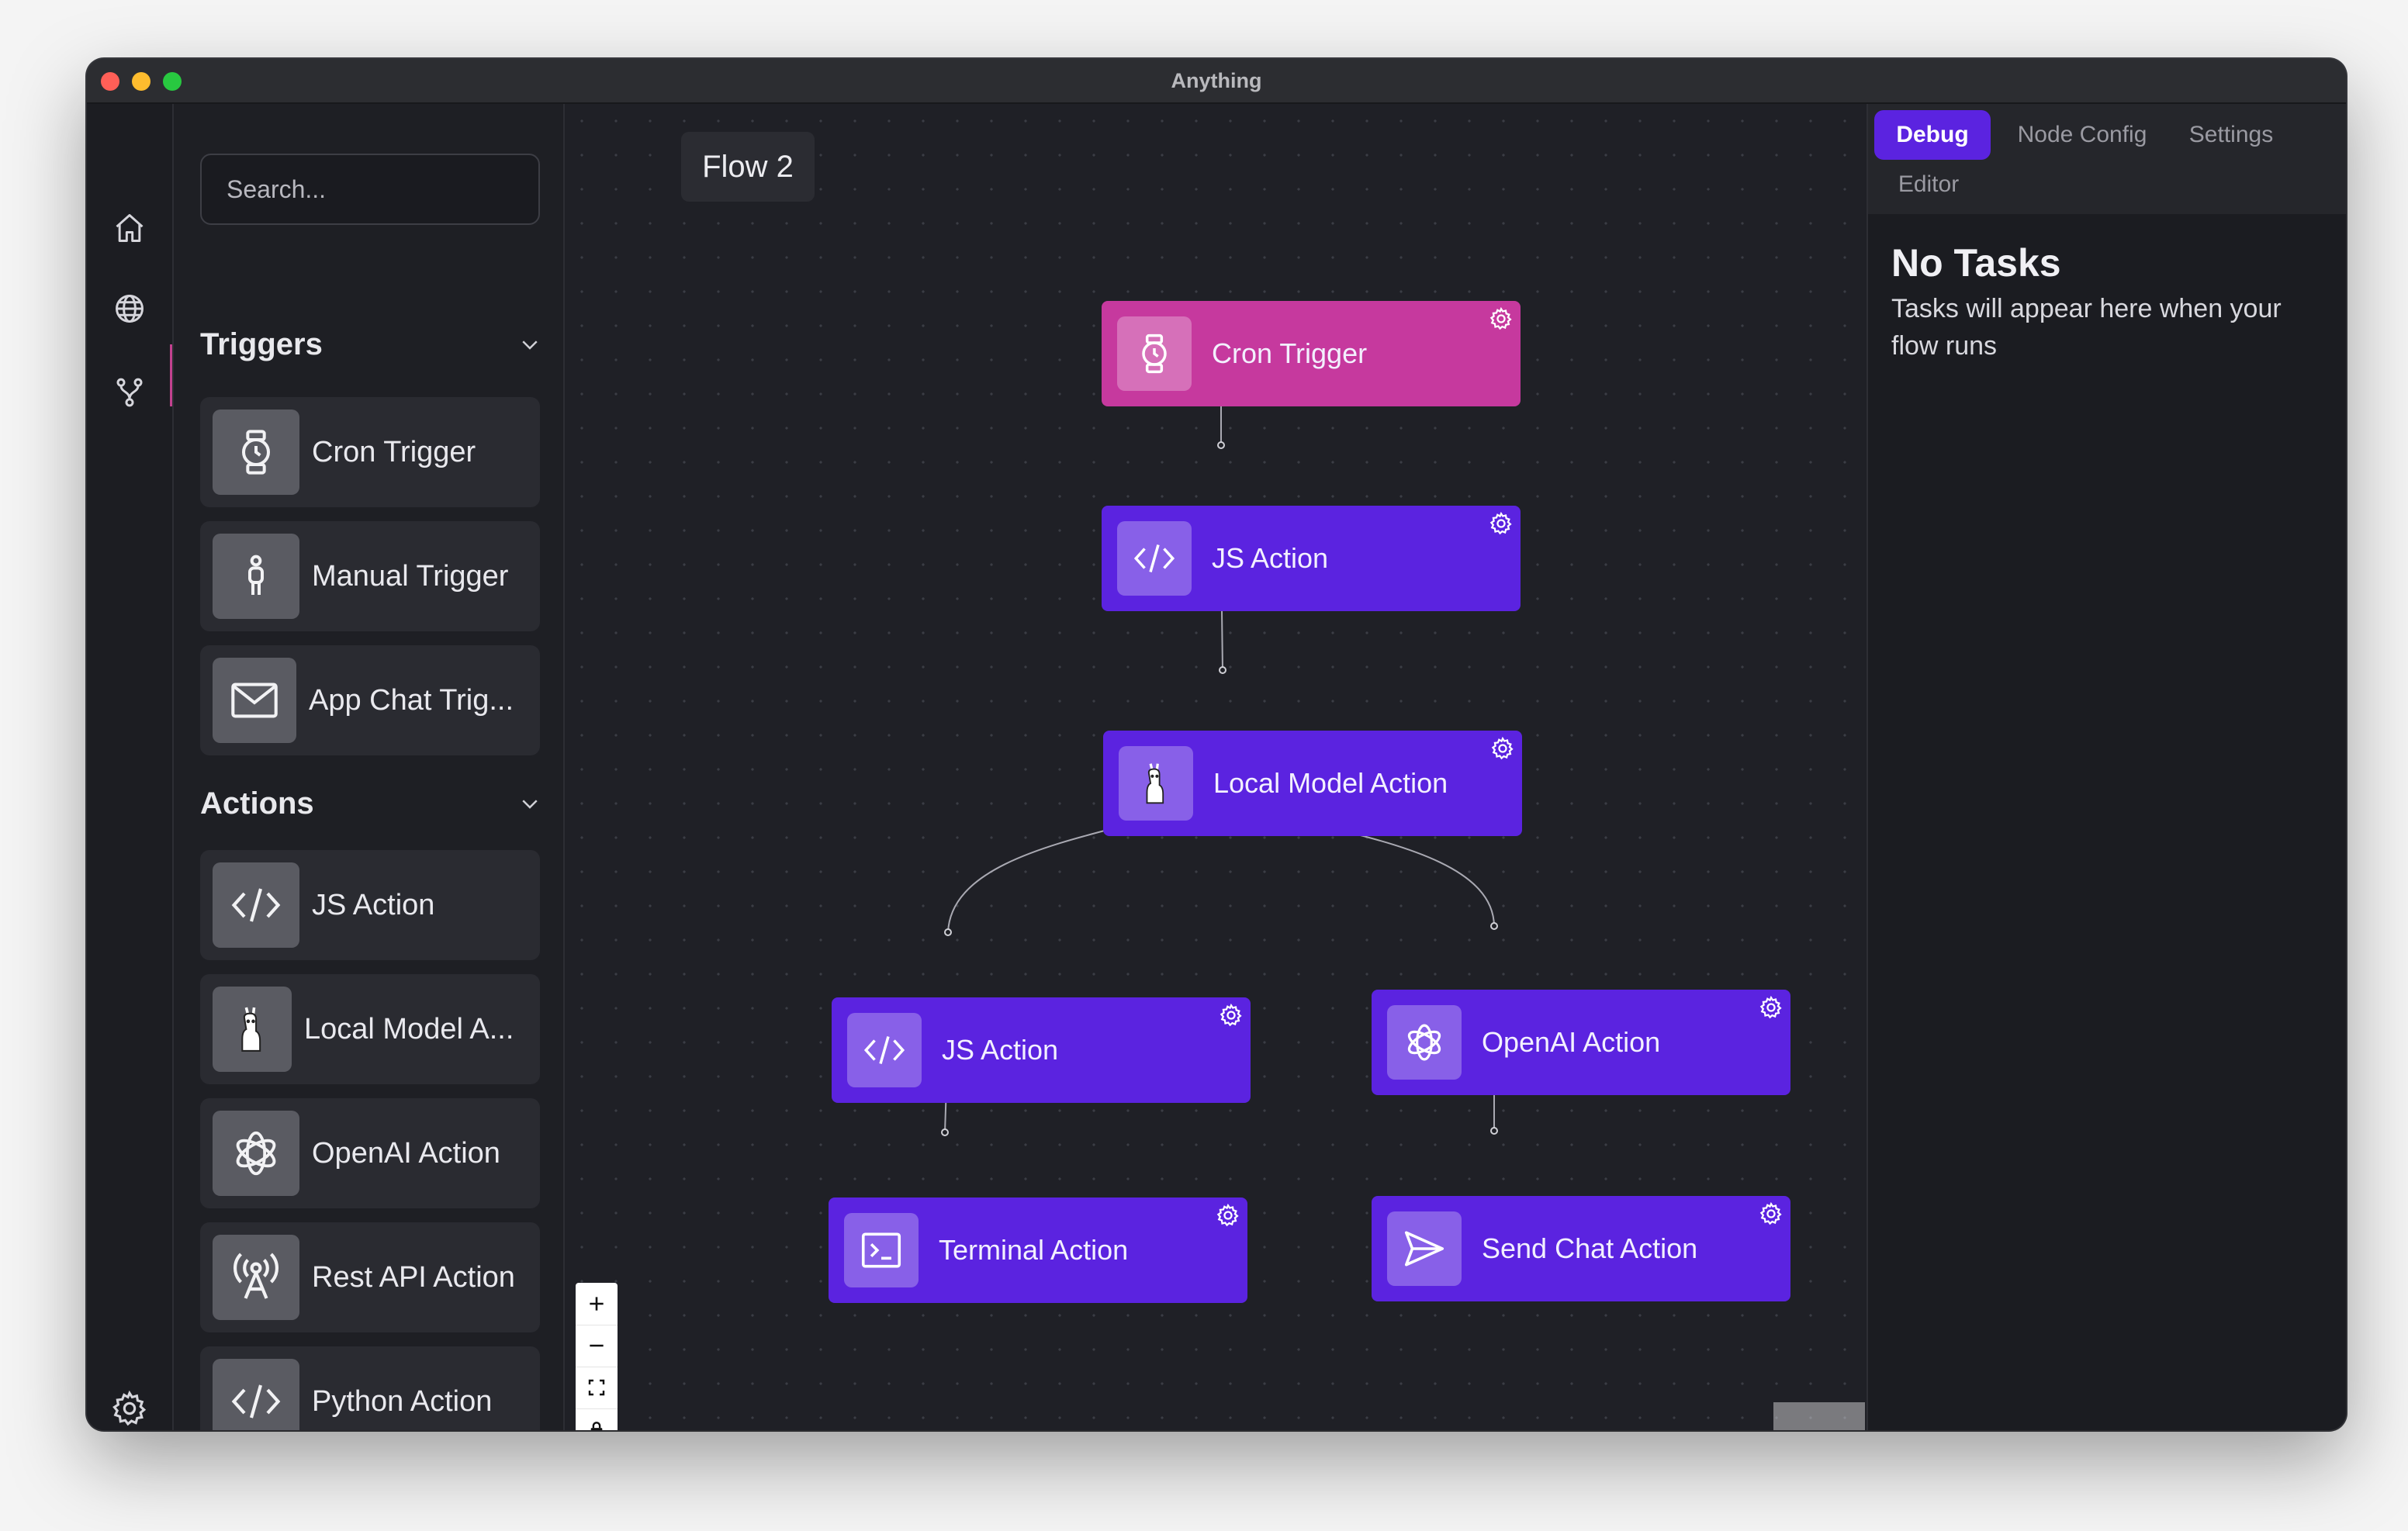  What do you see at coordinates (370, 189) in the screenshot?
I see `search-input` at bounding box center [370, 189].